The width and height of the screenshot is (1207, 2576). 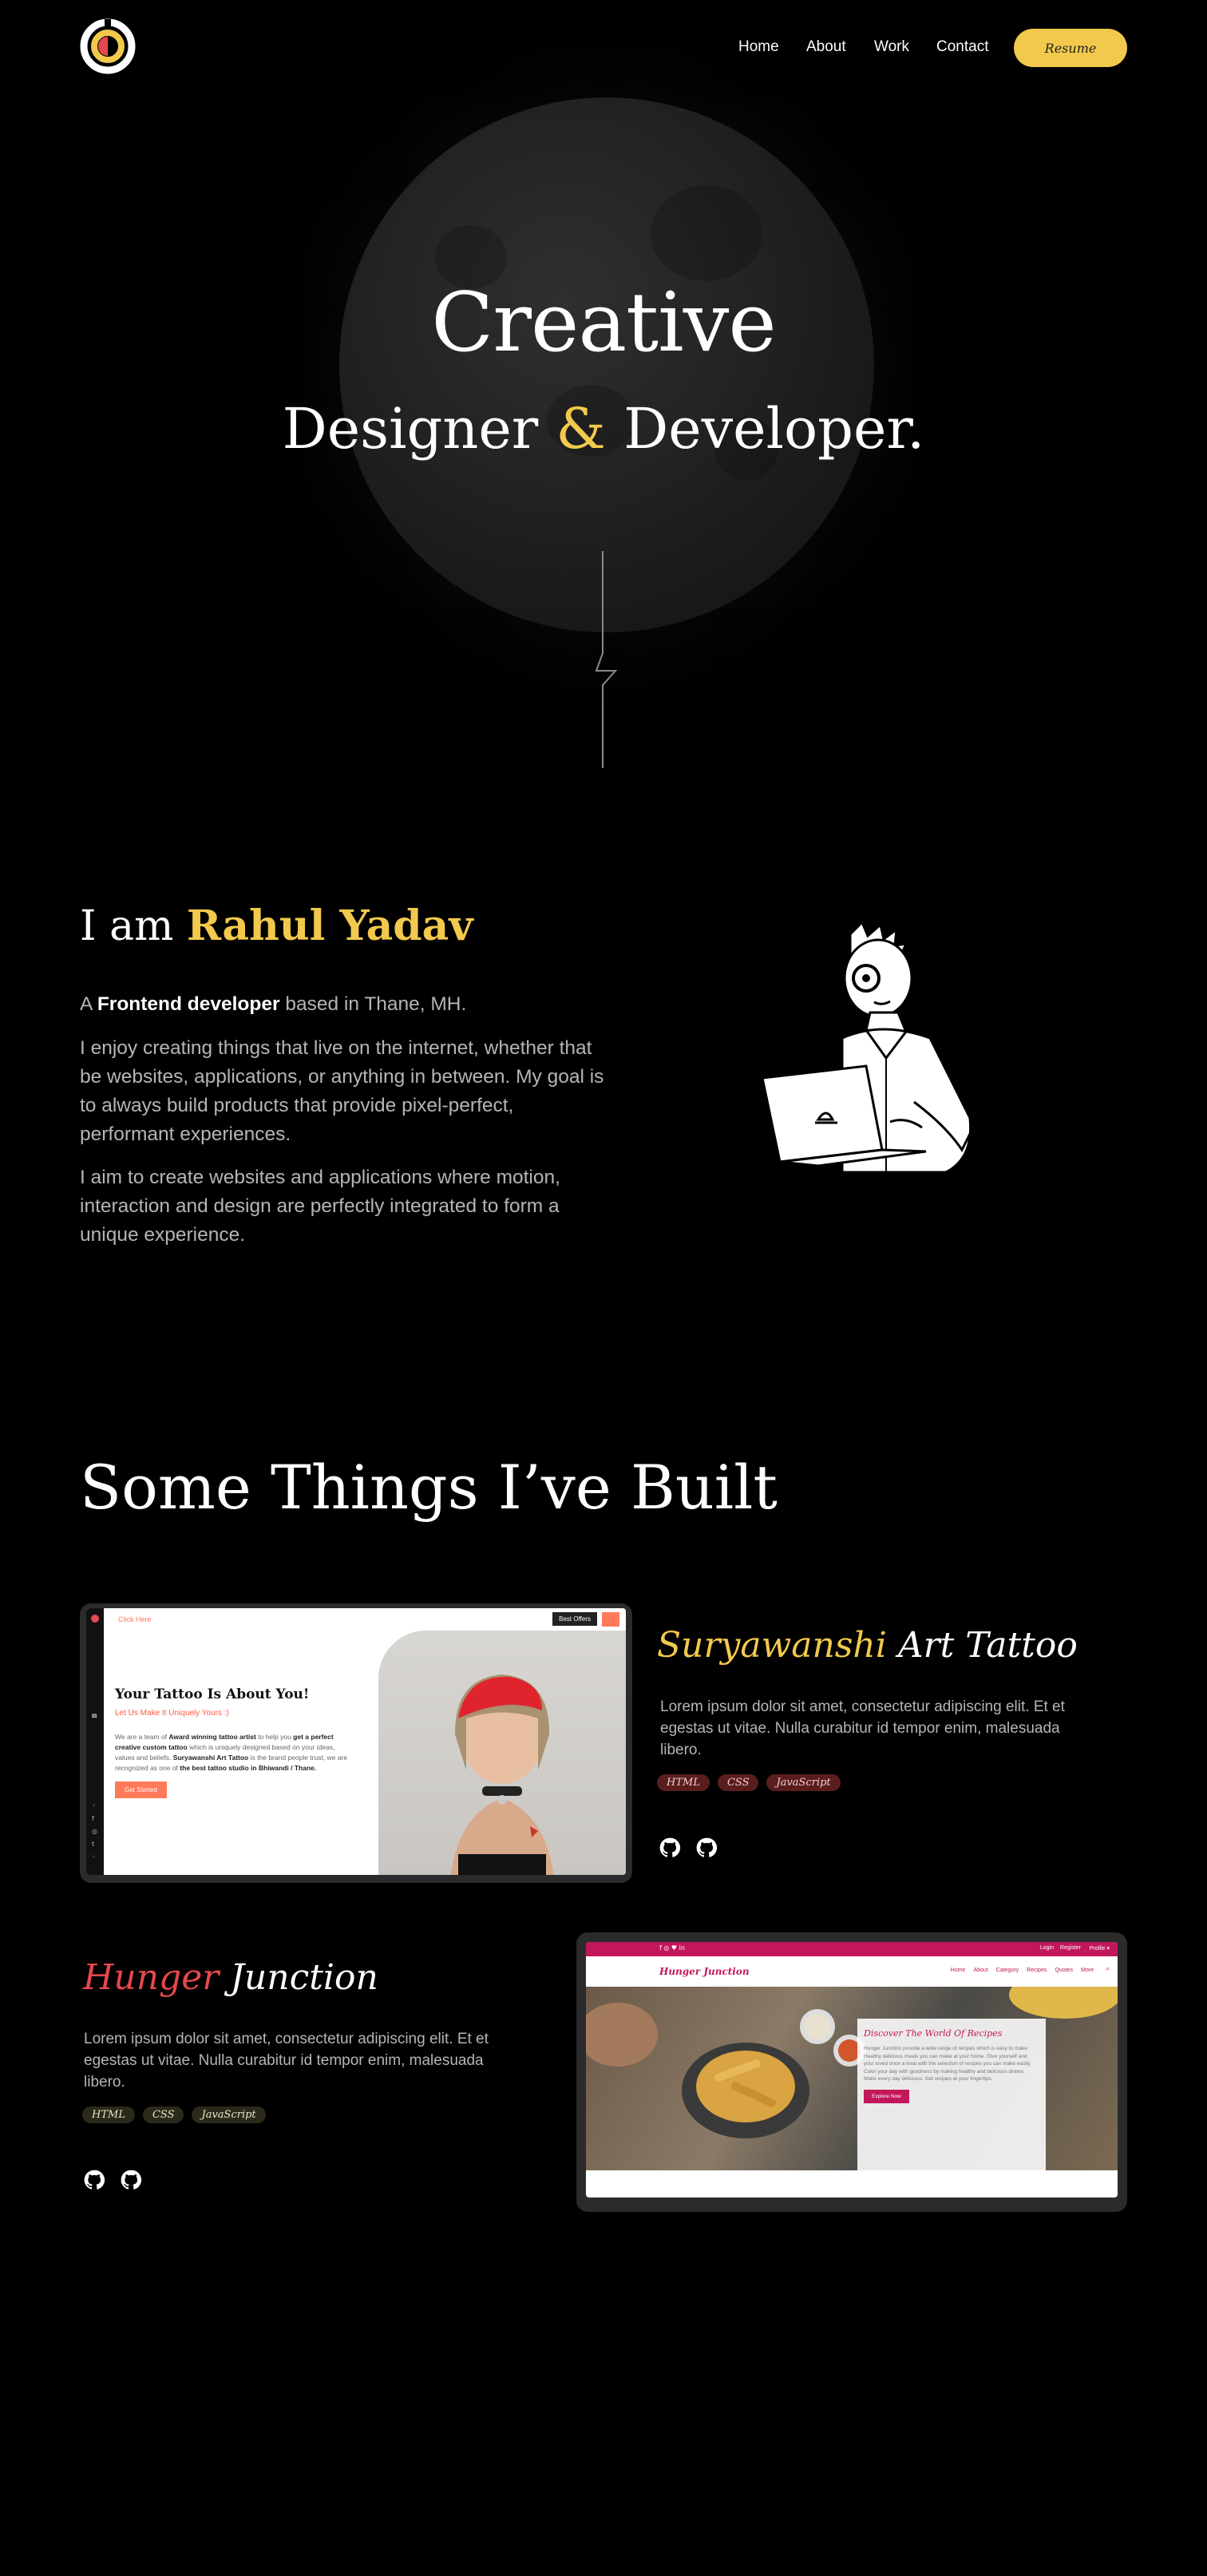 I want to click on about-heading-prefix: I am, so click(x=127, y=926).